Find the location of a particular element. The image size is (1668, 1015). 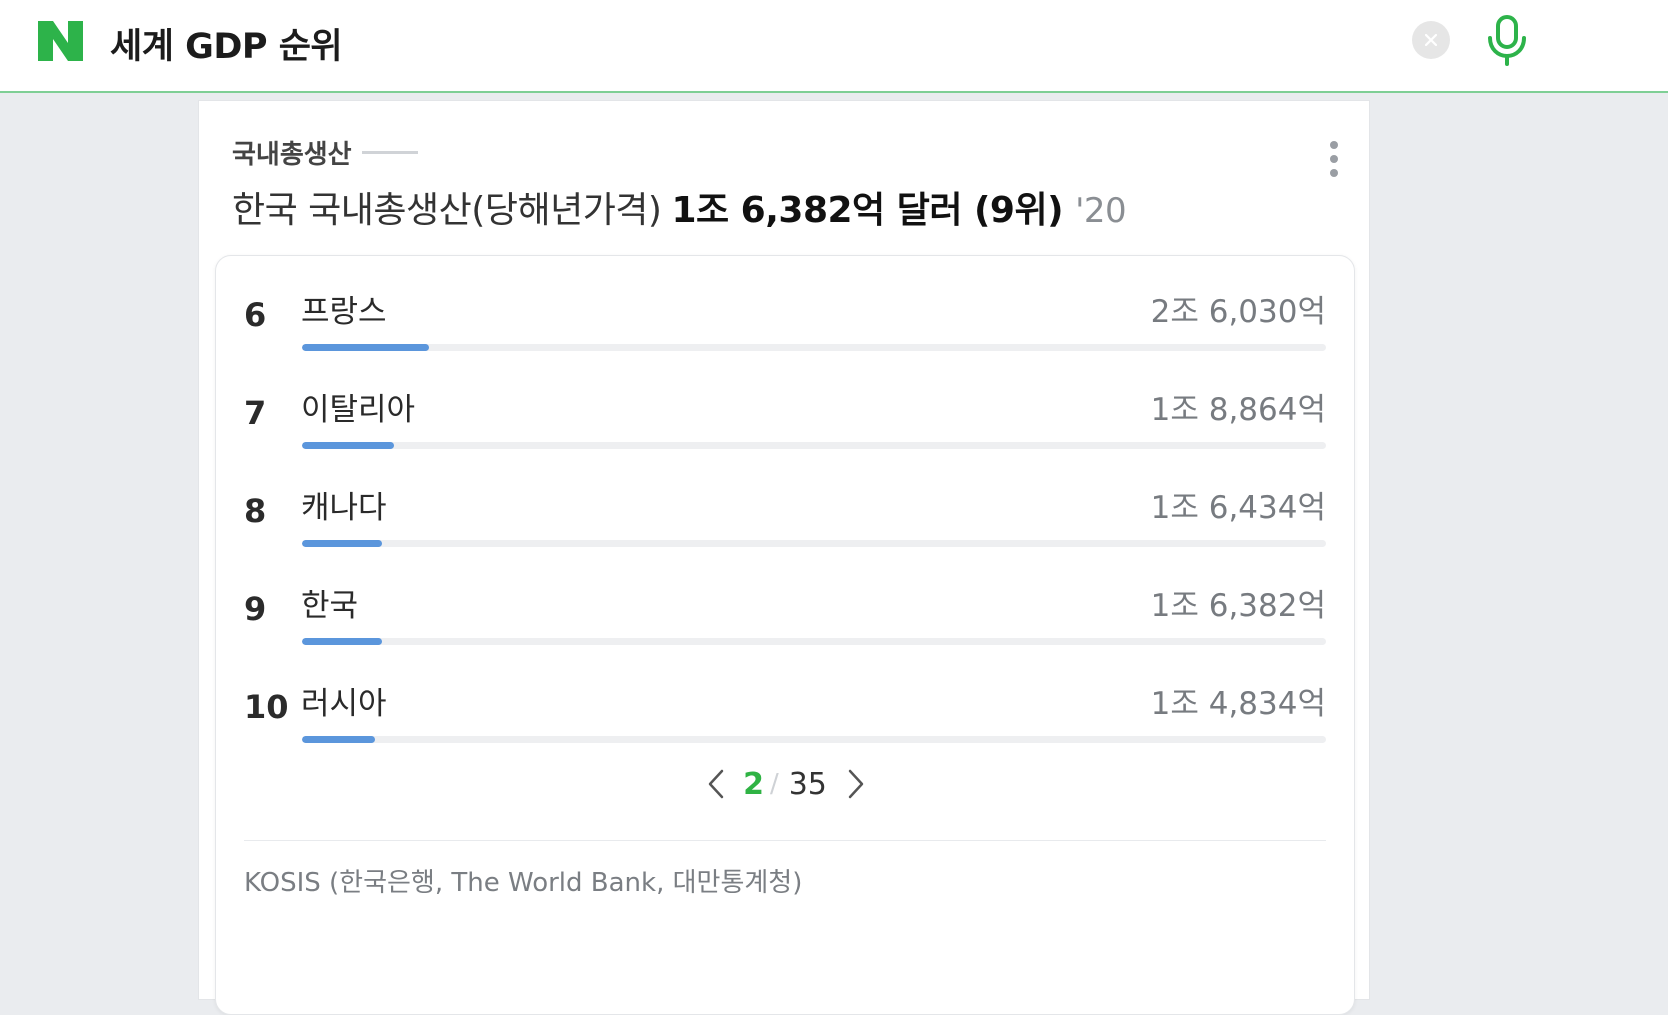

ranking-row: 8 캐나다 1조 6,434억 is located at coordinates (786, 501).